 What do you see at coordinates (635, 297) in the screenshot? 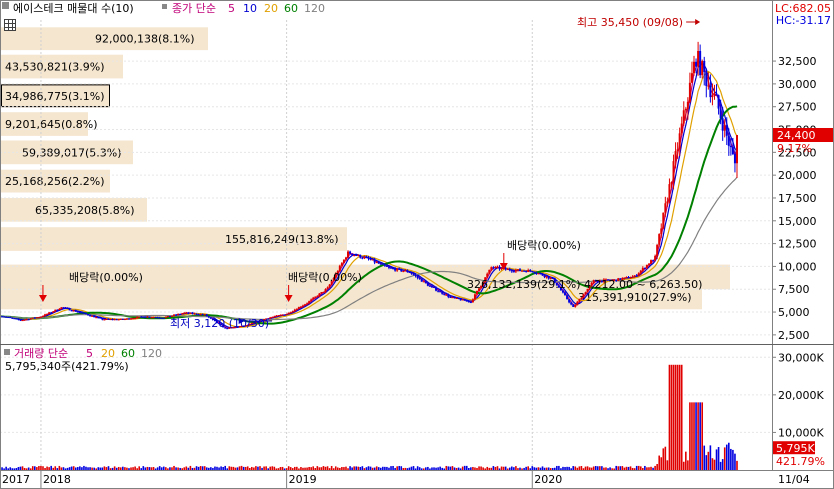
I see `volume-profile-label: 315,391,910(27.9%)` at bounding box center [635, 297].